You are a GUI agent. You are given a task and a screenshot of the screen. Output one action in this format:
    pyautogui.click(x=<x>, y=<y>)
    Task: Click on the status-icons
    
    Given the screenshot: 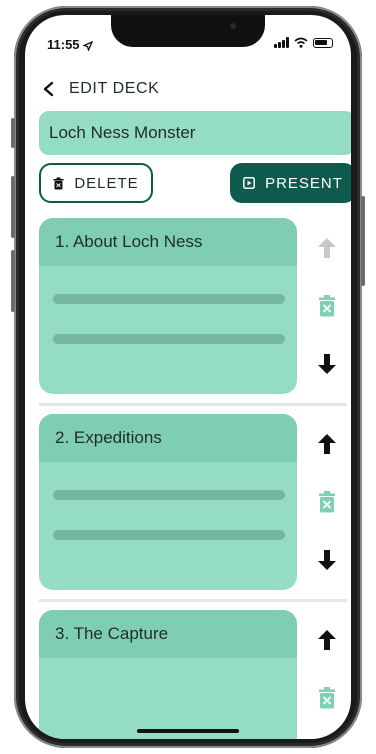 What is the action you would take?
    pyautogui.click(x=303, y=42)
    